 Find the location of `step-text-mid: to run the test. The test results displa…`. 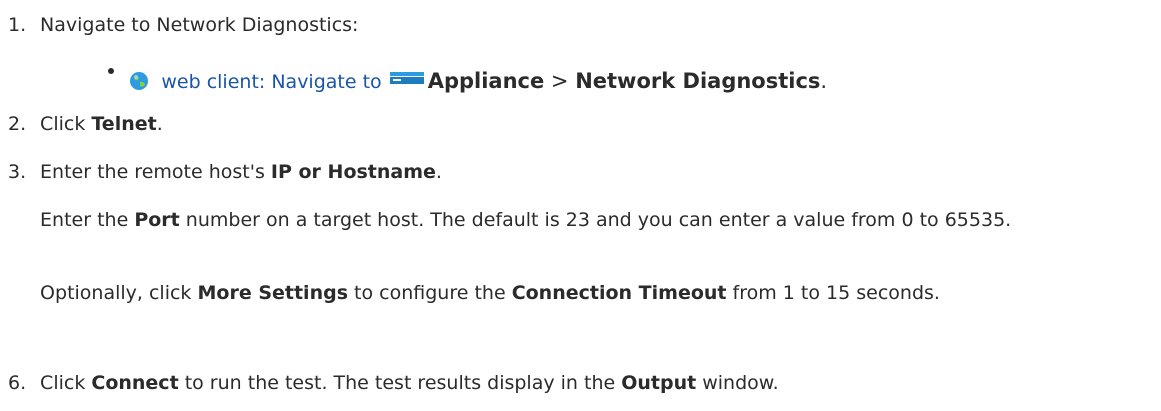

step-text-mid: to run the test. The test results displa… is located at coordinates (400, 383).